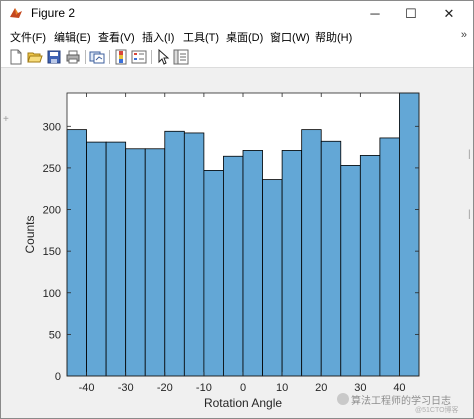 This screenshot has height=419, width=474. What do you see at coordinates (165, 388) in the screenshot?
I see `x-tick-label: -20` at bounding box center [165, 388].